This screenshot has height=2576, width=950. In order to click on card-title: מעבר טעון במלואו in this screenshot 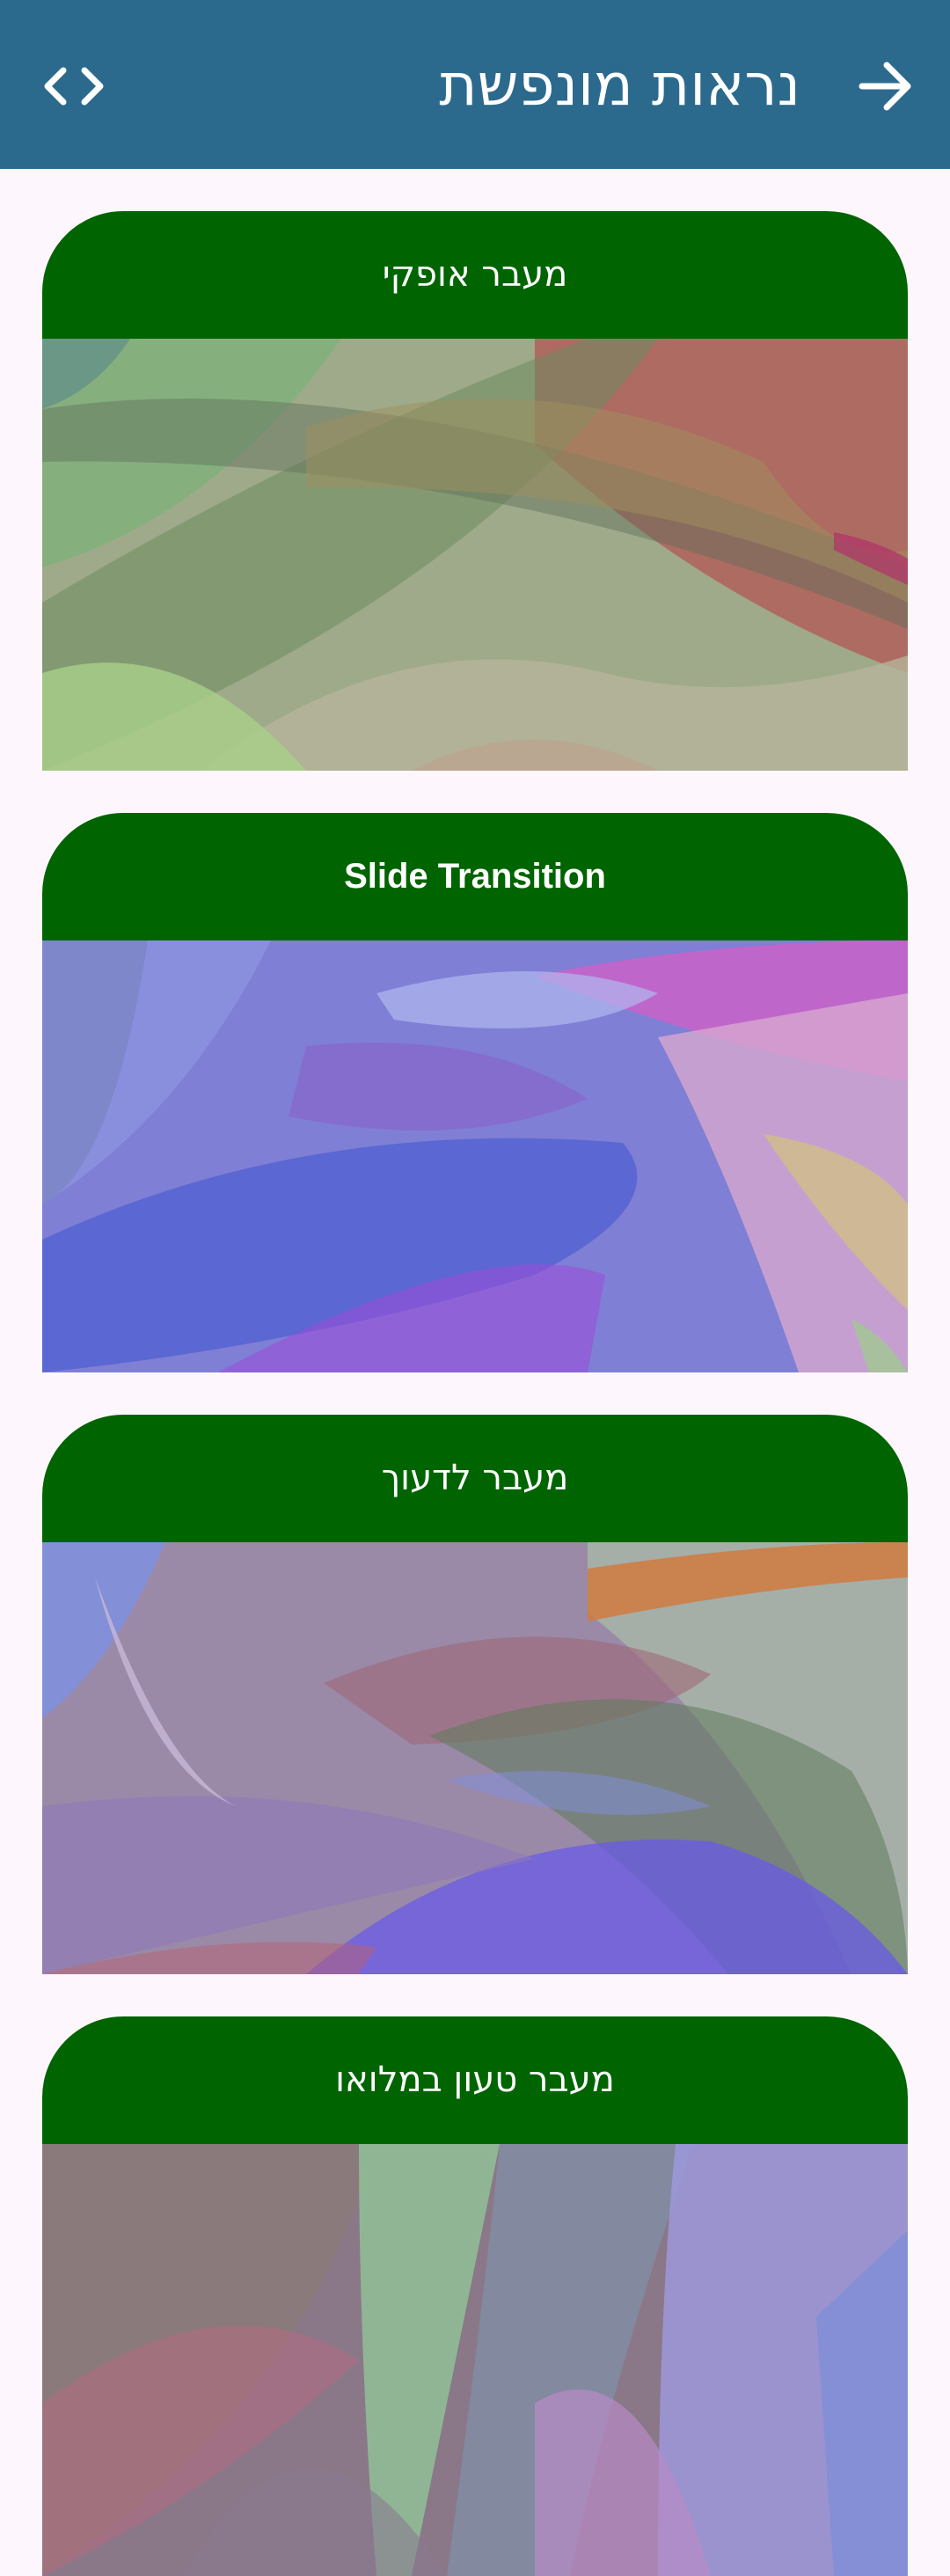, I will do `click(475, 2080)`.